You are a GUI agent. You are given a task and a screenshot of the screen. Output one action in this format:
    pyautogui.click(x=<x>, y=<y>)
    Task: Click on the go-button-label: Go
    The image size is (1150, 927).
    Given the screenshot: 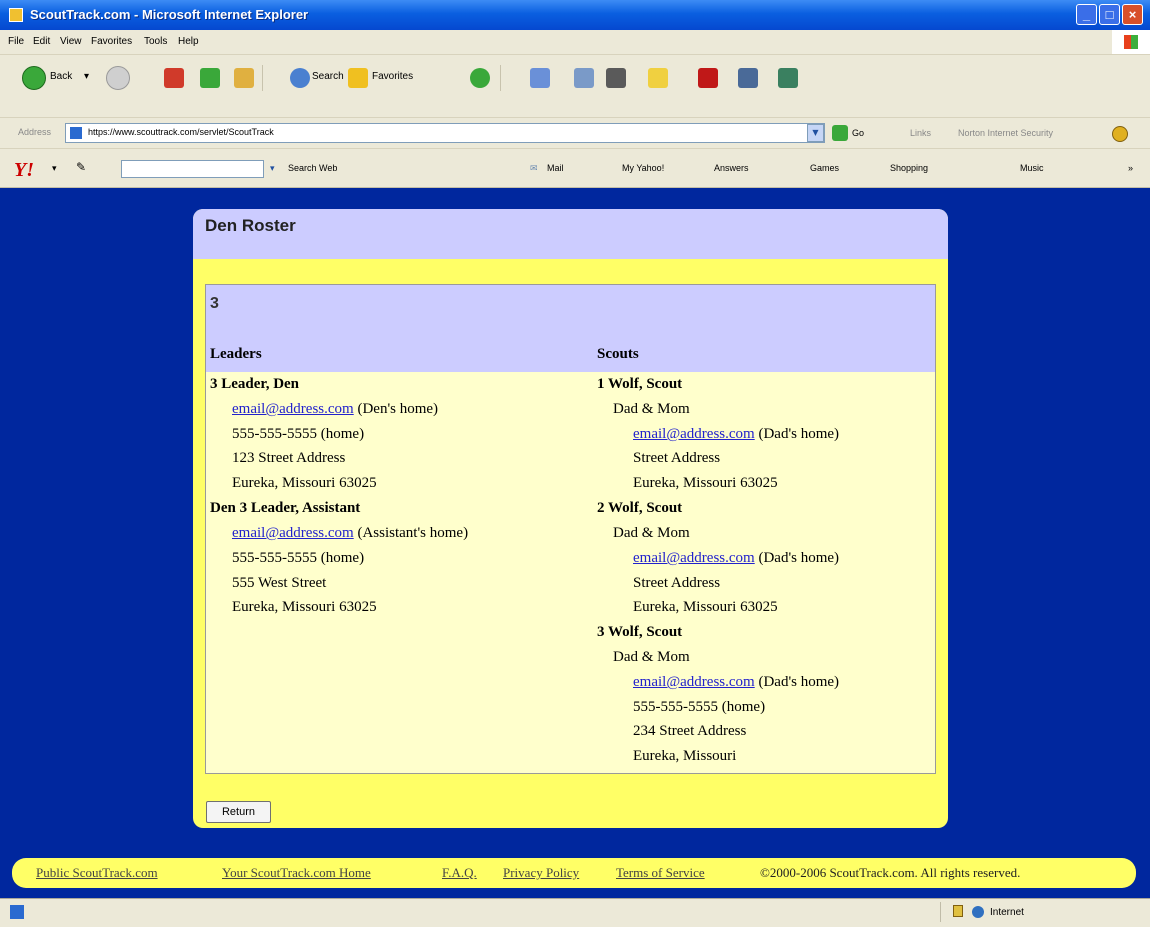 What is the action you would take?
    pyautogui.click(x=858, y=133)
    